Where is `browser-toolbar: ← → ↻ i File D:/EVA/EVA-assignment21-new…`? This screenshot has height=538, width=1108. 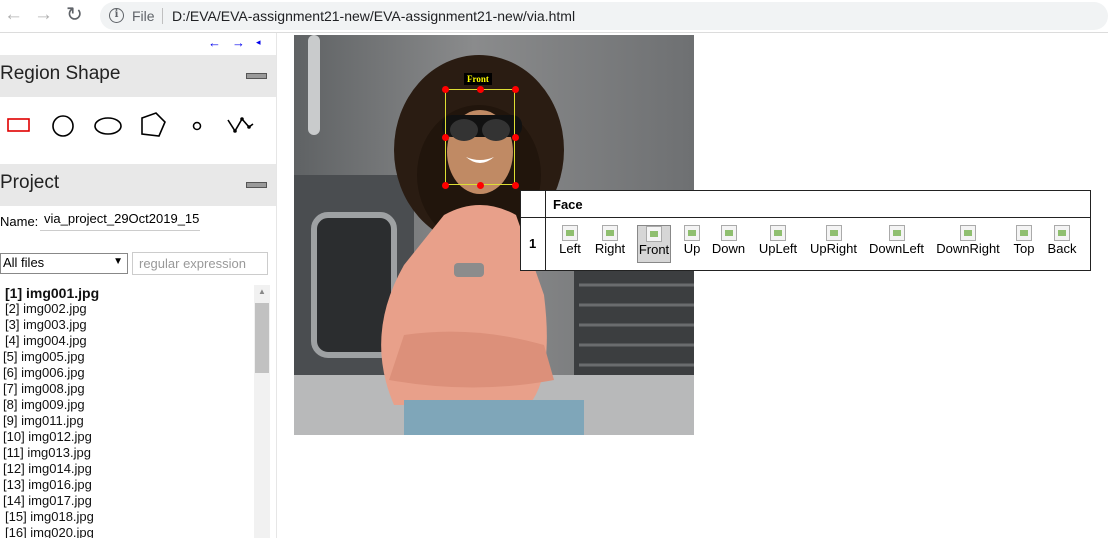 browser-toolbar: ← → ↻ i File D:/EVA/EVA-assignment21-new… is located at coordinates (554, 16).